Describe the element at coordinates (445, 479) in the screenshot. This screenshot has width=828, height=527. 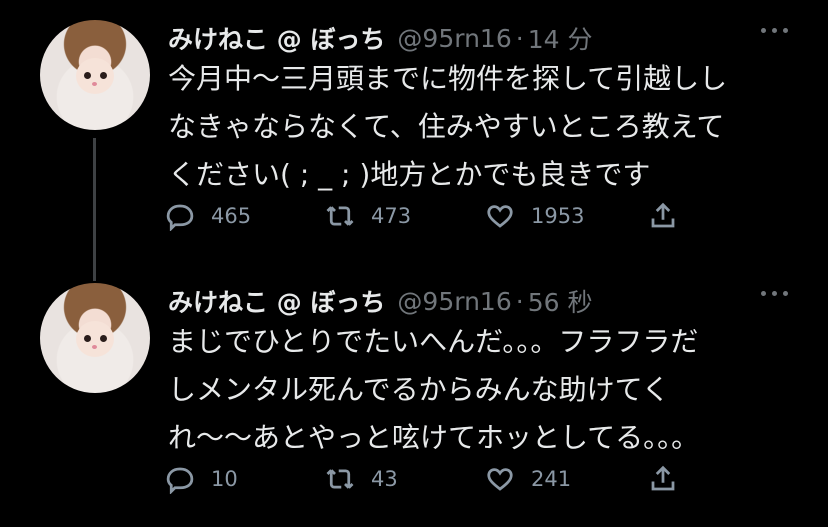
I see `tweet-actions: 10 43 241` at that location.